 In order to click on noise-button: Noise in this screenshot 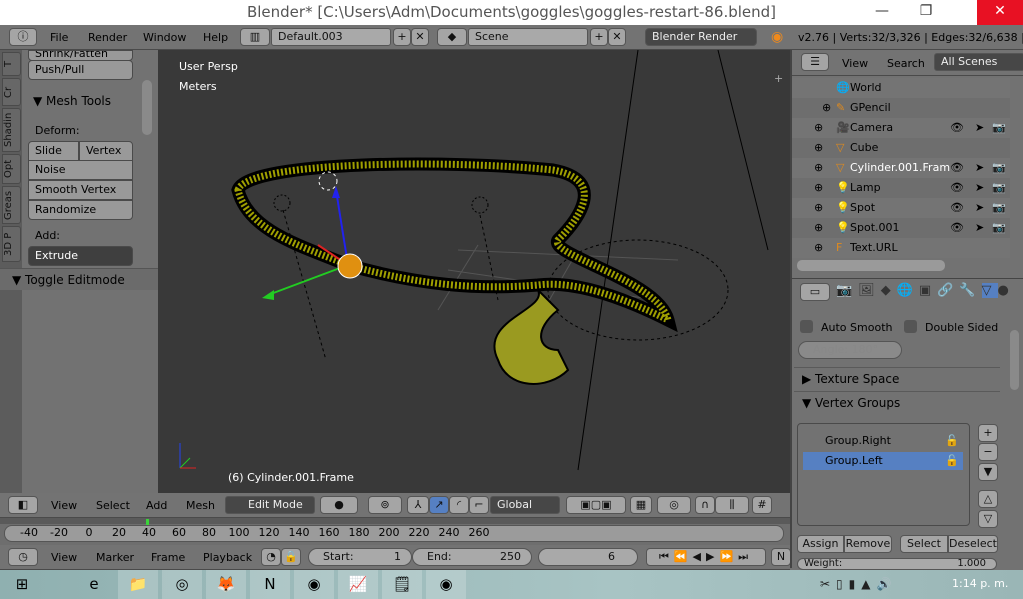, I will do `click(80, 170)`.